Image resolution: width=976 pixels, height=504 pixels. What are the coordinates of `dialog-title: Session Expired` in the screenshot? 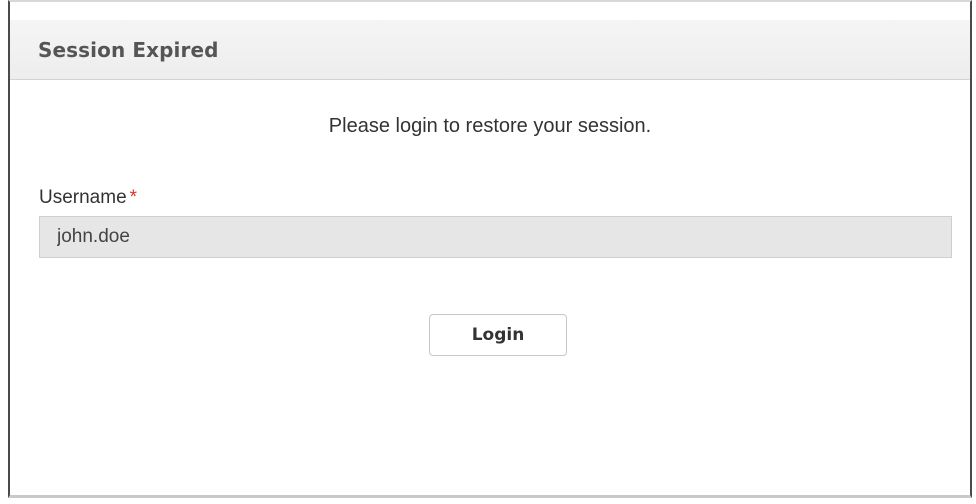 It's located at (128, 49).